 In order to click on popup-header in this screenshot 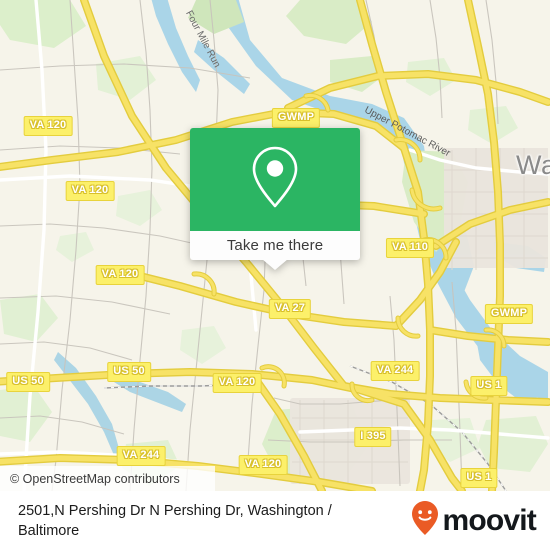, I will do `click(275, 179)`.